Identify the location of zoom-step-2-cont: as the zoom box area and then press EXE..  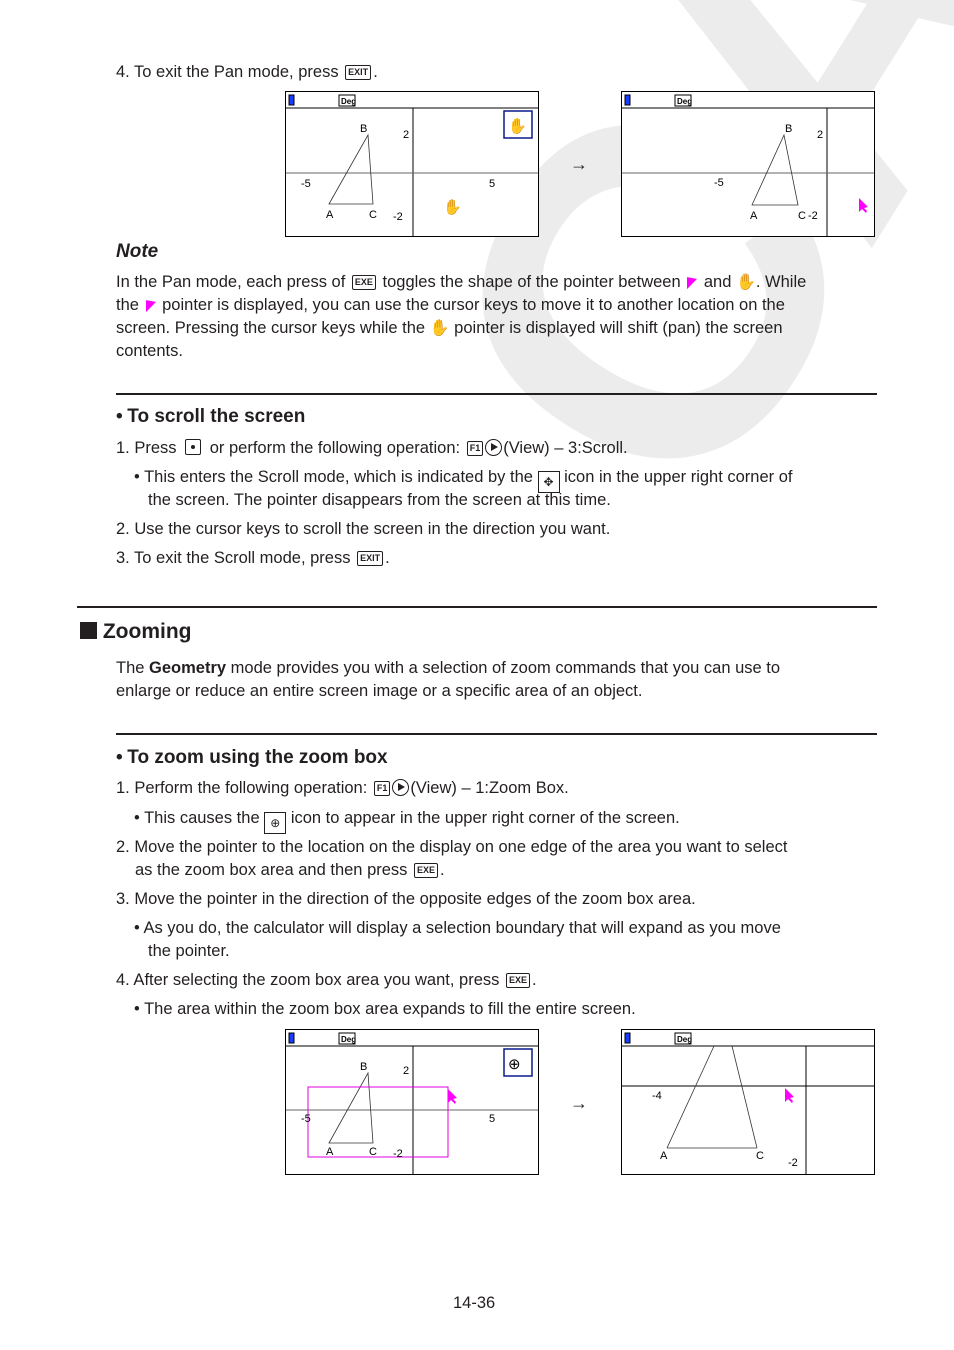
(290, 870).